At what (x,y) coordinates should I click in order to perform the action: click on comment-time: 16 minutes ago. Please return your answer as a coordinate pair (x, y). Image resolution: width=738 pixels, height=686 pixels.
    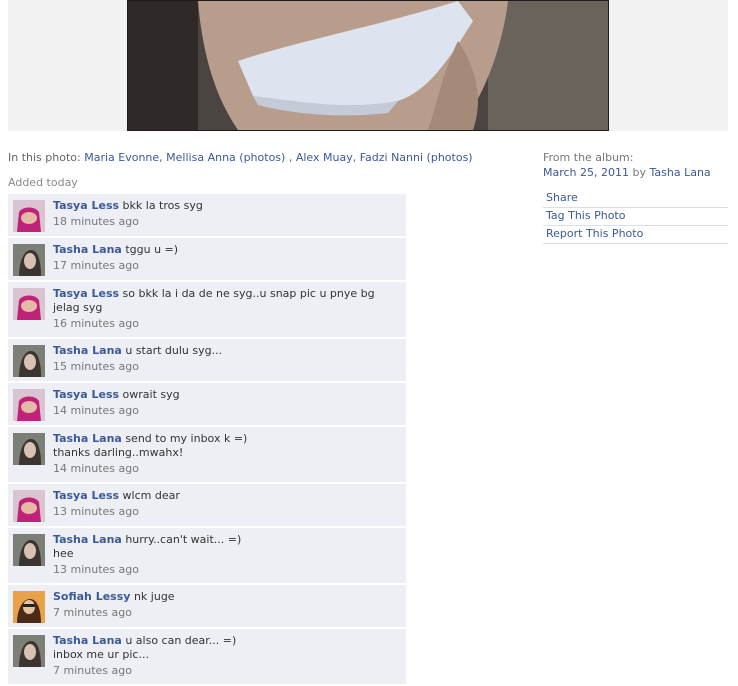
    Looking at the image, I should click on (96, 323).